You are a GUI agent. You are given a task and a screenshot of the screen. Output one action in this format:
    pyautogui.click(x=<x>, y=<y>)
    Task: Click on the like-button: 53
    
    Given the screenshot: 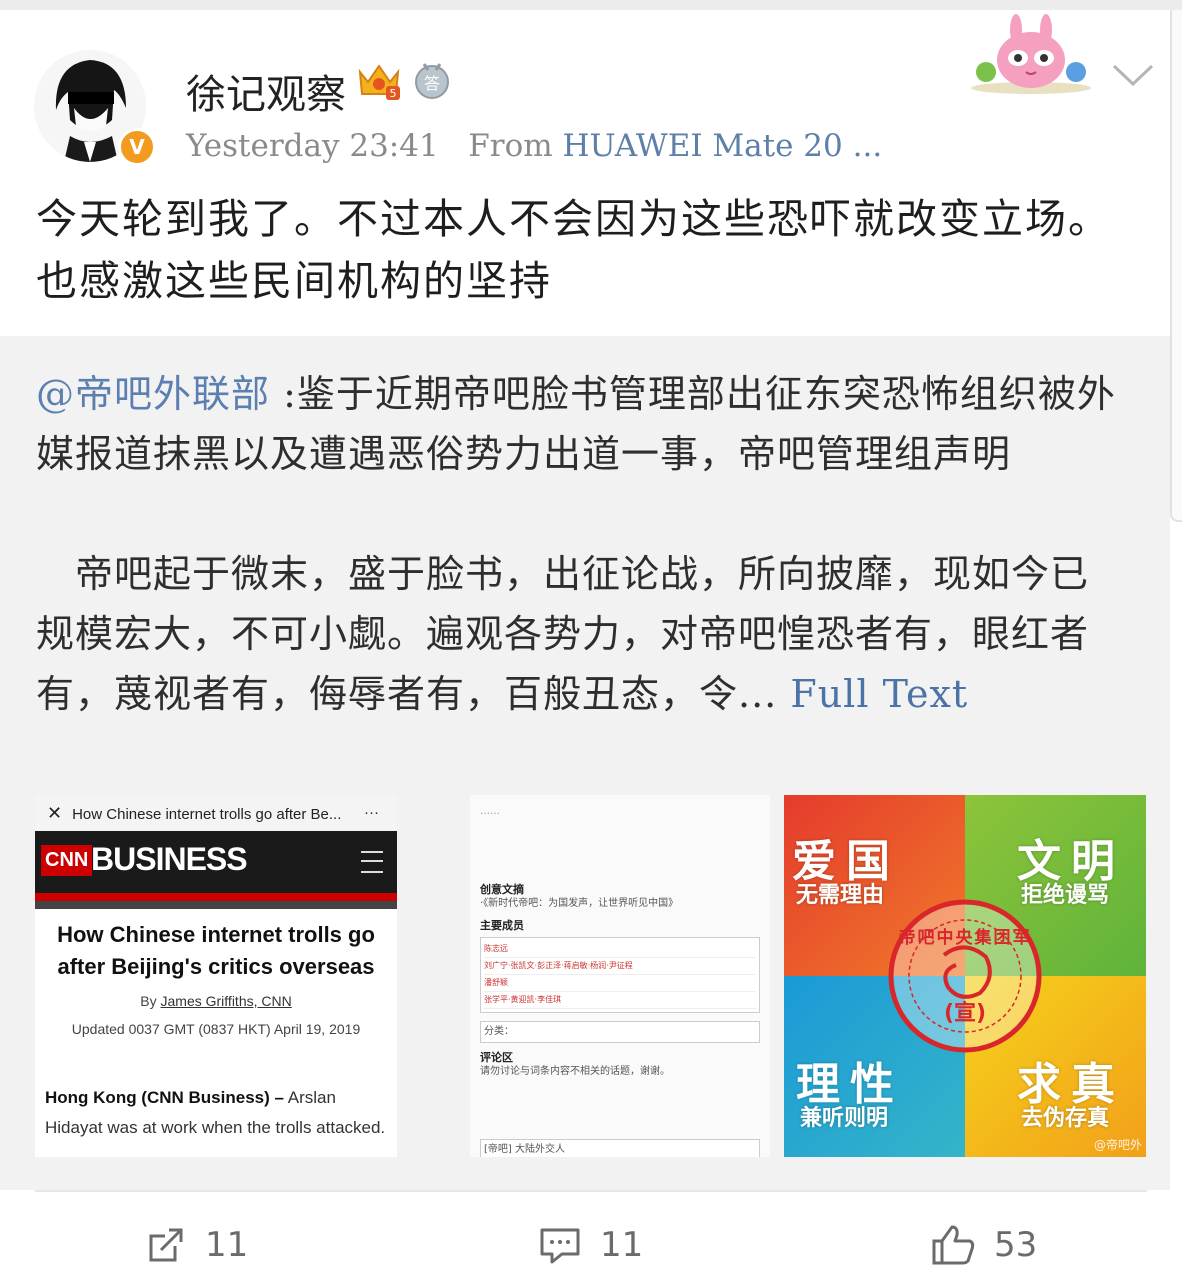 What is the action you would take?
    pyautogui.click(x=983, y=1245)
    